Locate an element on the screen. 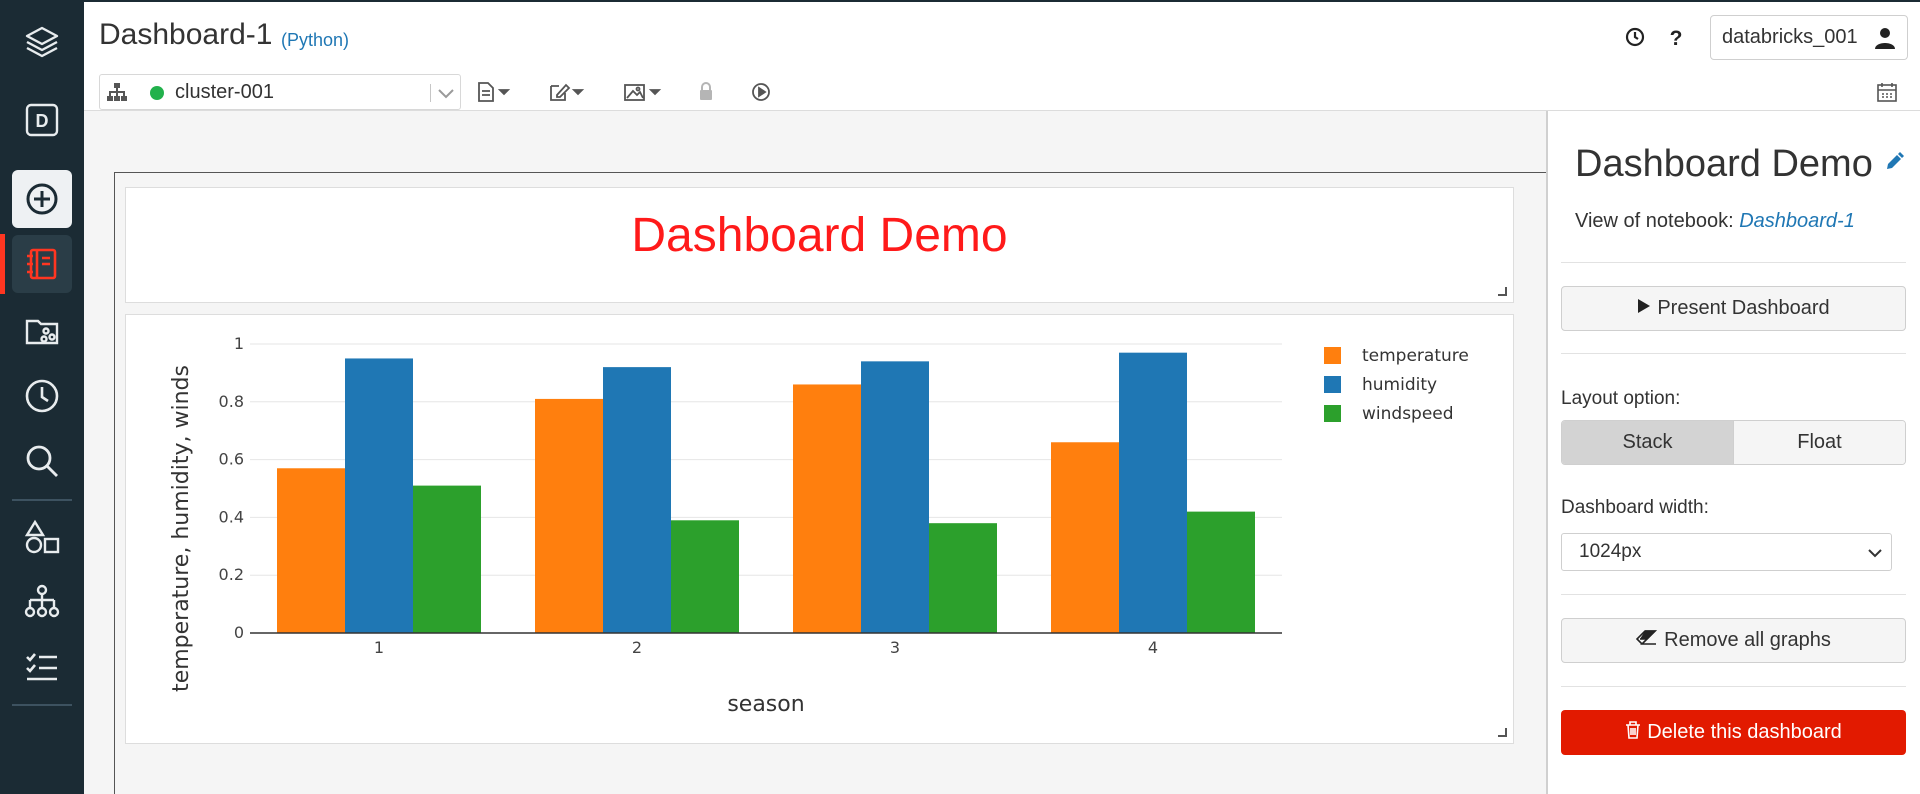  sidebar: D is located at coordinates (42, 397).